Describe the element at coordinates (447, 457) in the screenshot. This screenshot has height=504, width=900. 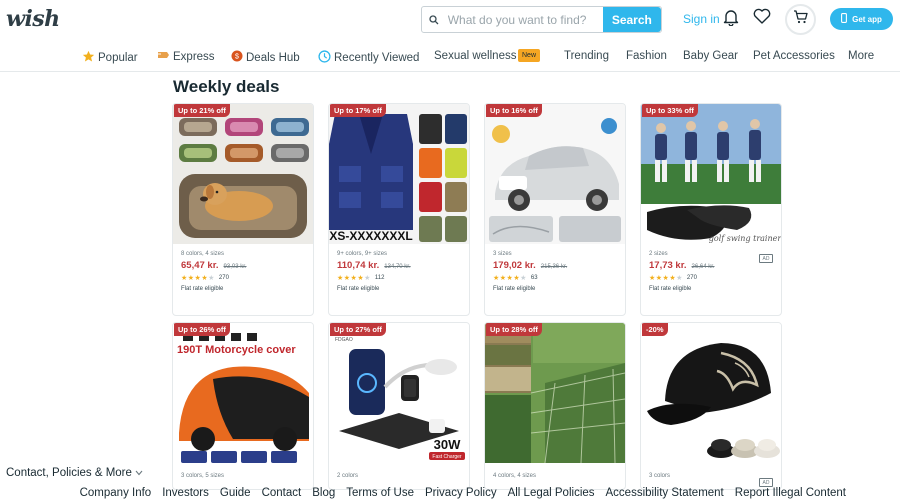
I see `image-subtext: Fast Charger` at that location.